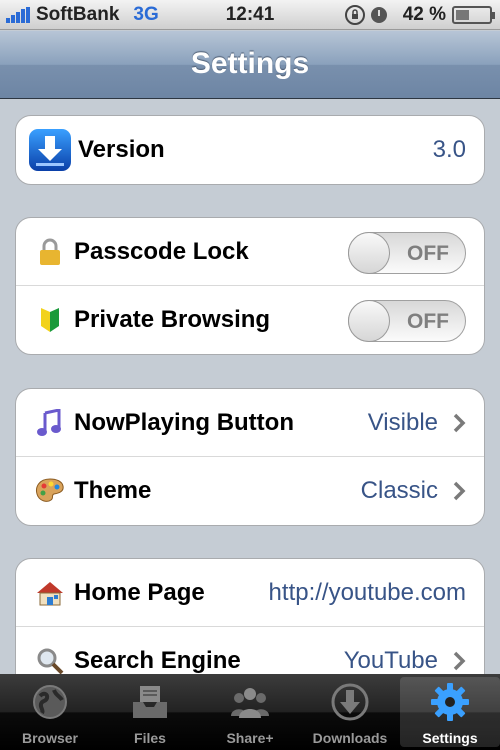 The width and height of the screenshot is (500, 750). Describe the element at coordinates (402, 422) in the screenshot. I see `nowplaying-button-value: Visible` at that location.